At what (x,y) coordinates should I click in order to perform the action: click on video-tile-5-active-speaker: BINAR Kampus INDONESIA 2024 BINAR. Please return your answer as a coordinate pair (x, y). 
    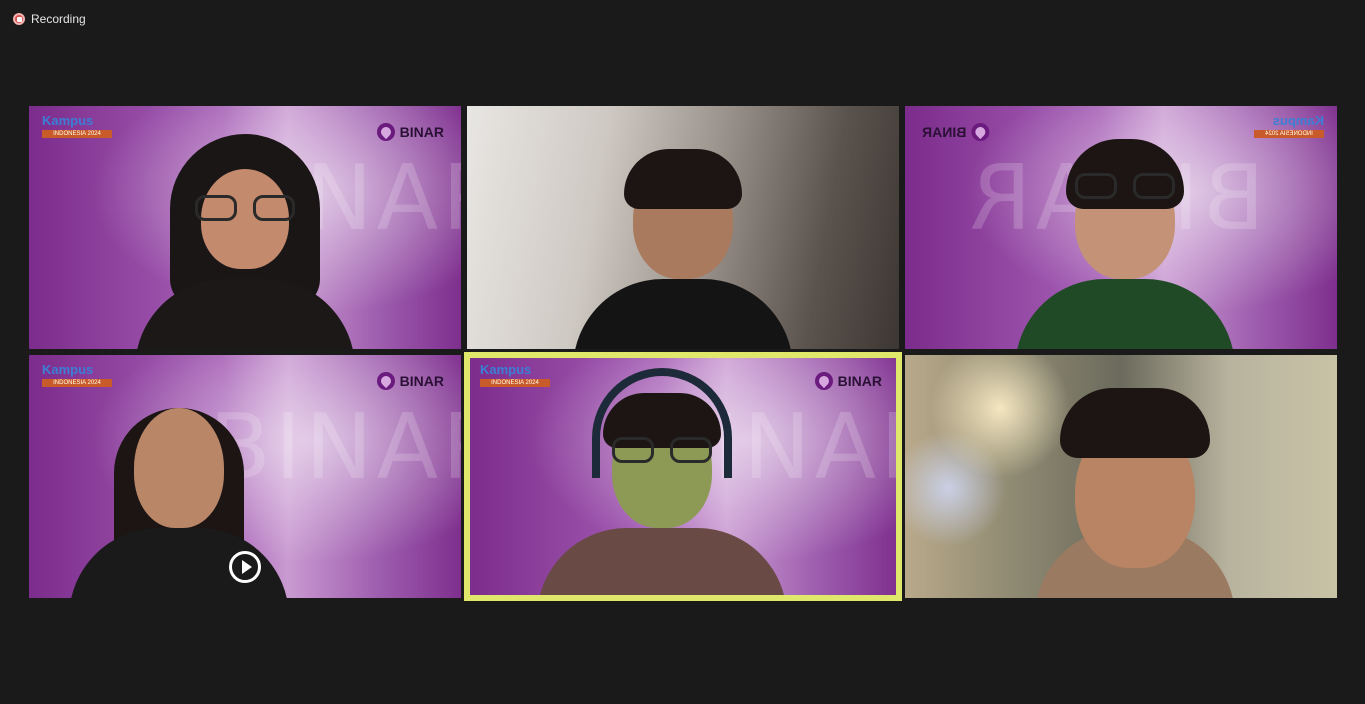
    Looking at the image, I should click on (683, 476).